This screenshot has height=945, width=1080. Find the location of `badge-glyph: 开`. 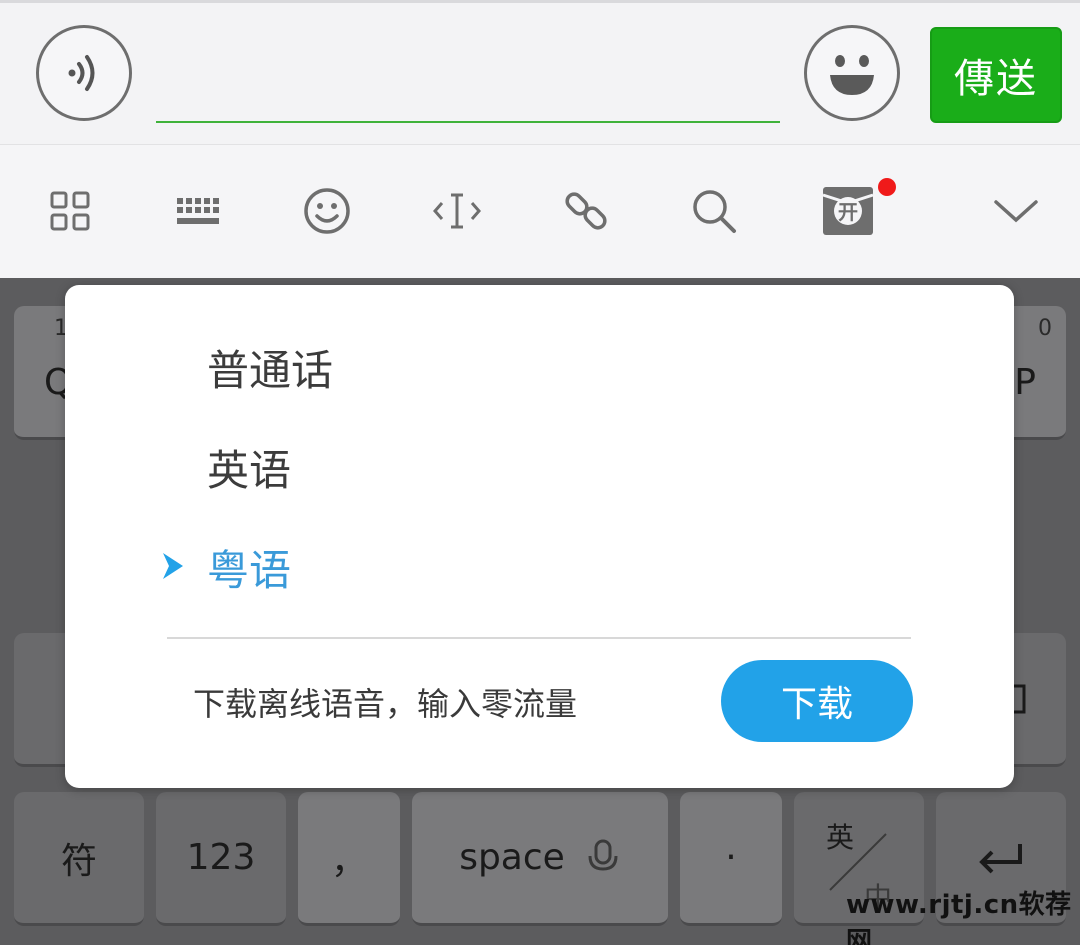

badge-glyph: 开 is located at coordinates (848, 212).